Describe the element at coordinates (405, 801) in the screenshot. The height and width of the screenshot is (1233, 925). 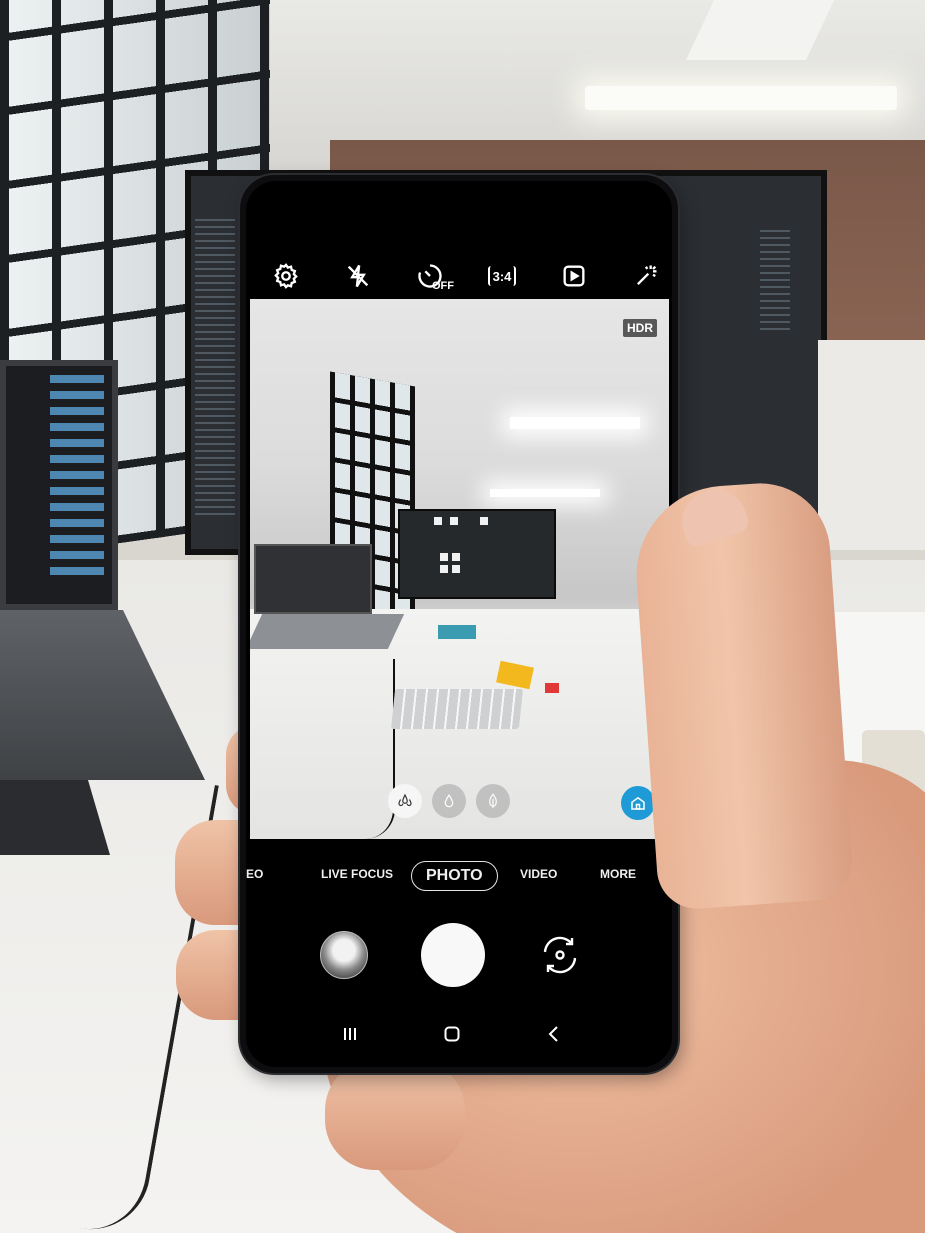
I see `filter-drops-icon` at that location.